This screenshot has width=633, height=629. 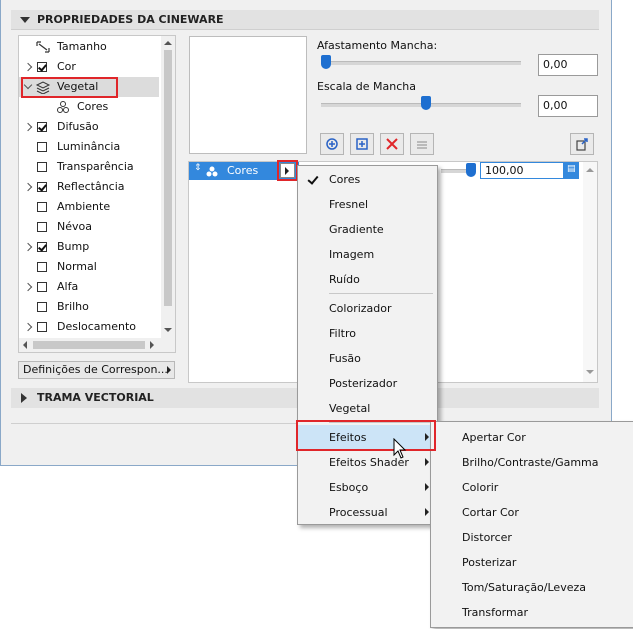 I want to click on menu-item: Esboço, so click(x=367, y=487).